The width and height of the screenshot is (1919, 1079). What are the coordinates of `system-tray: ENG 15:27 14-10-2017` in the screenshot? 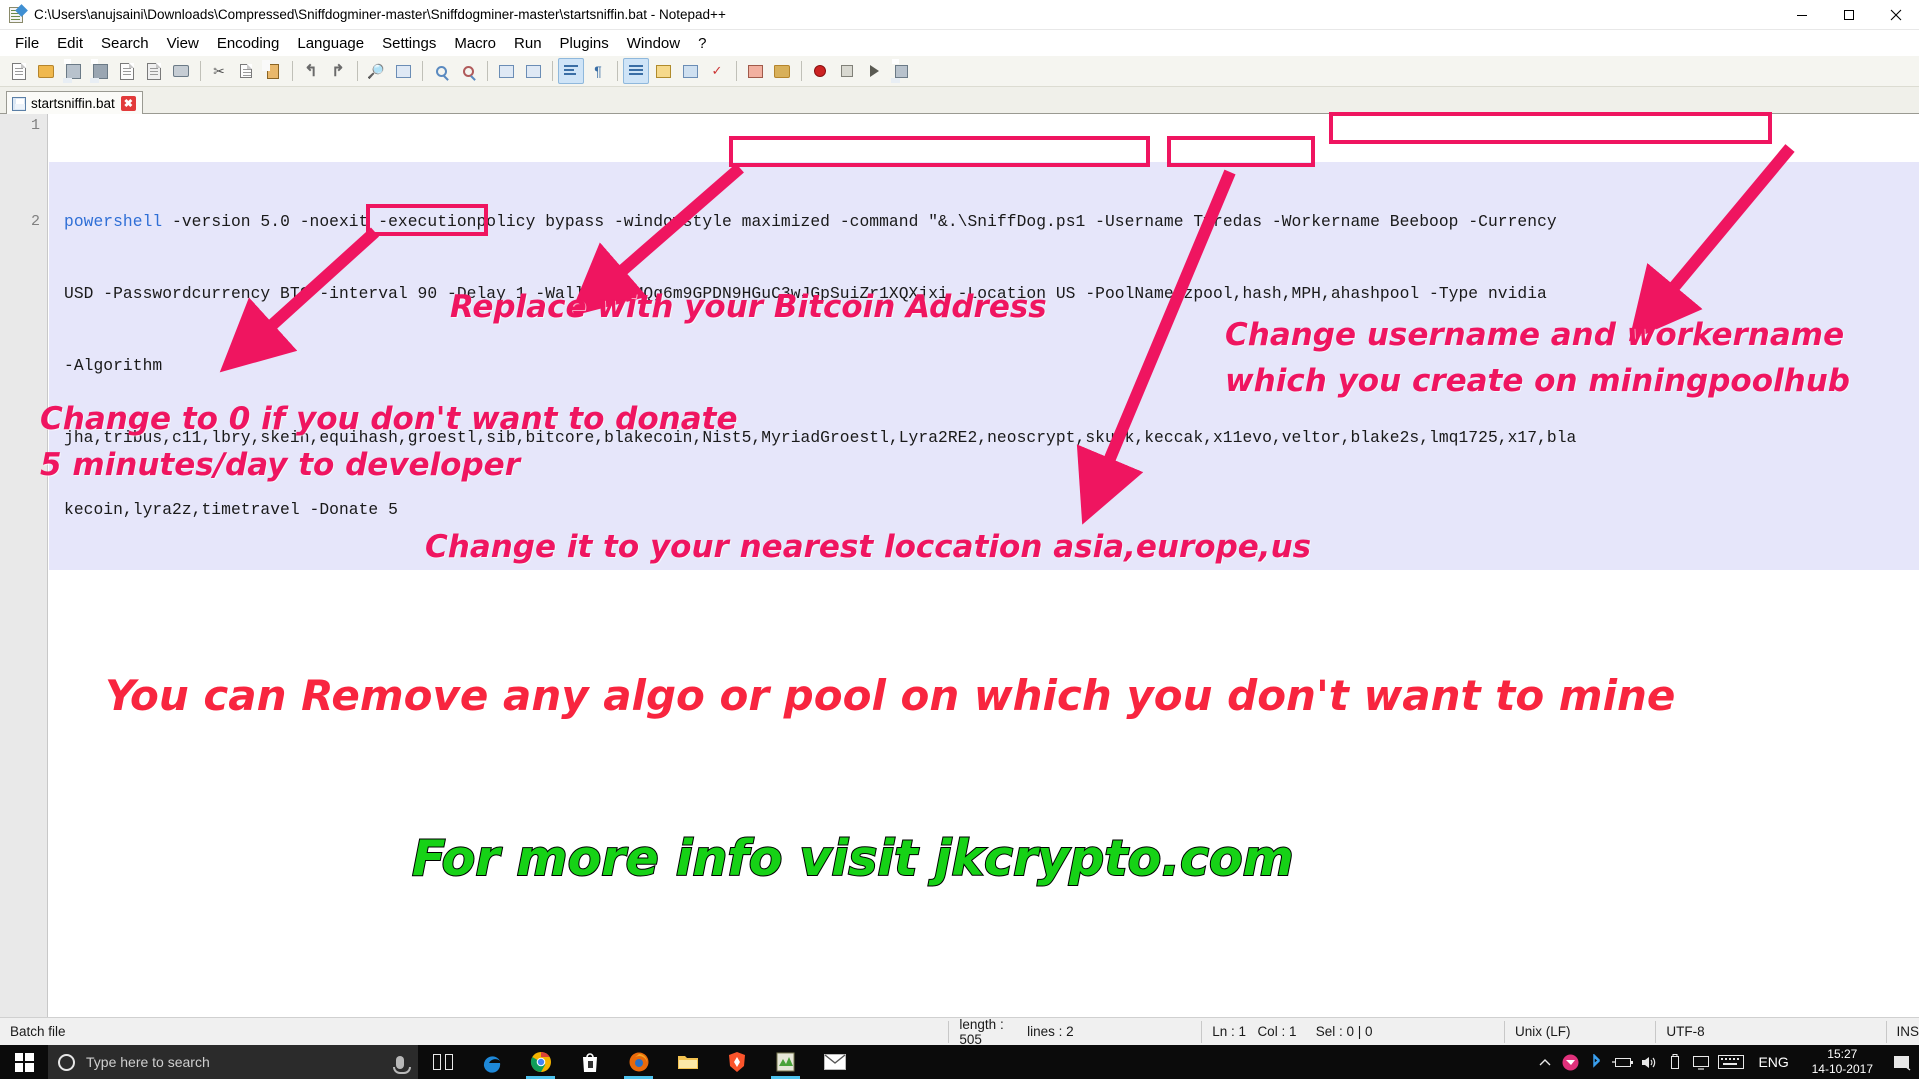 It's located at (1725, 1062).